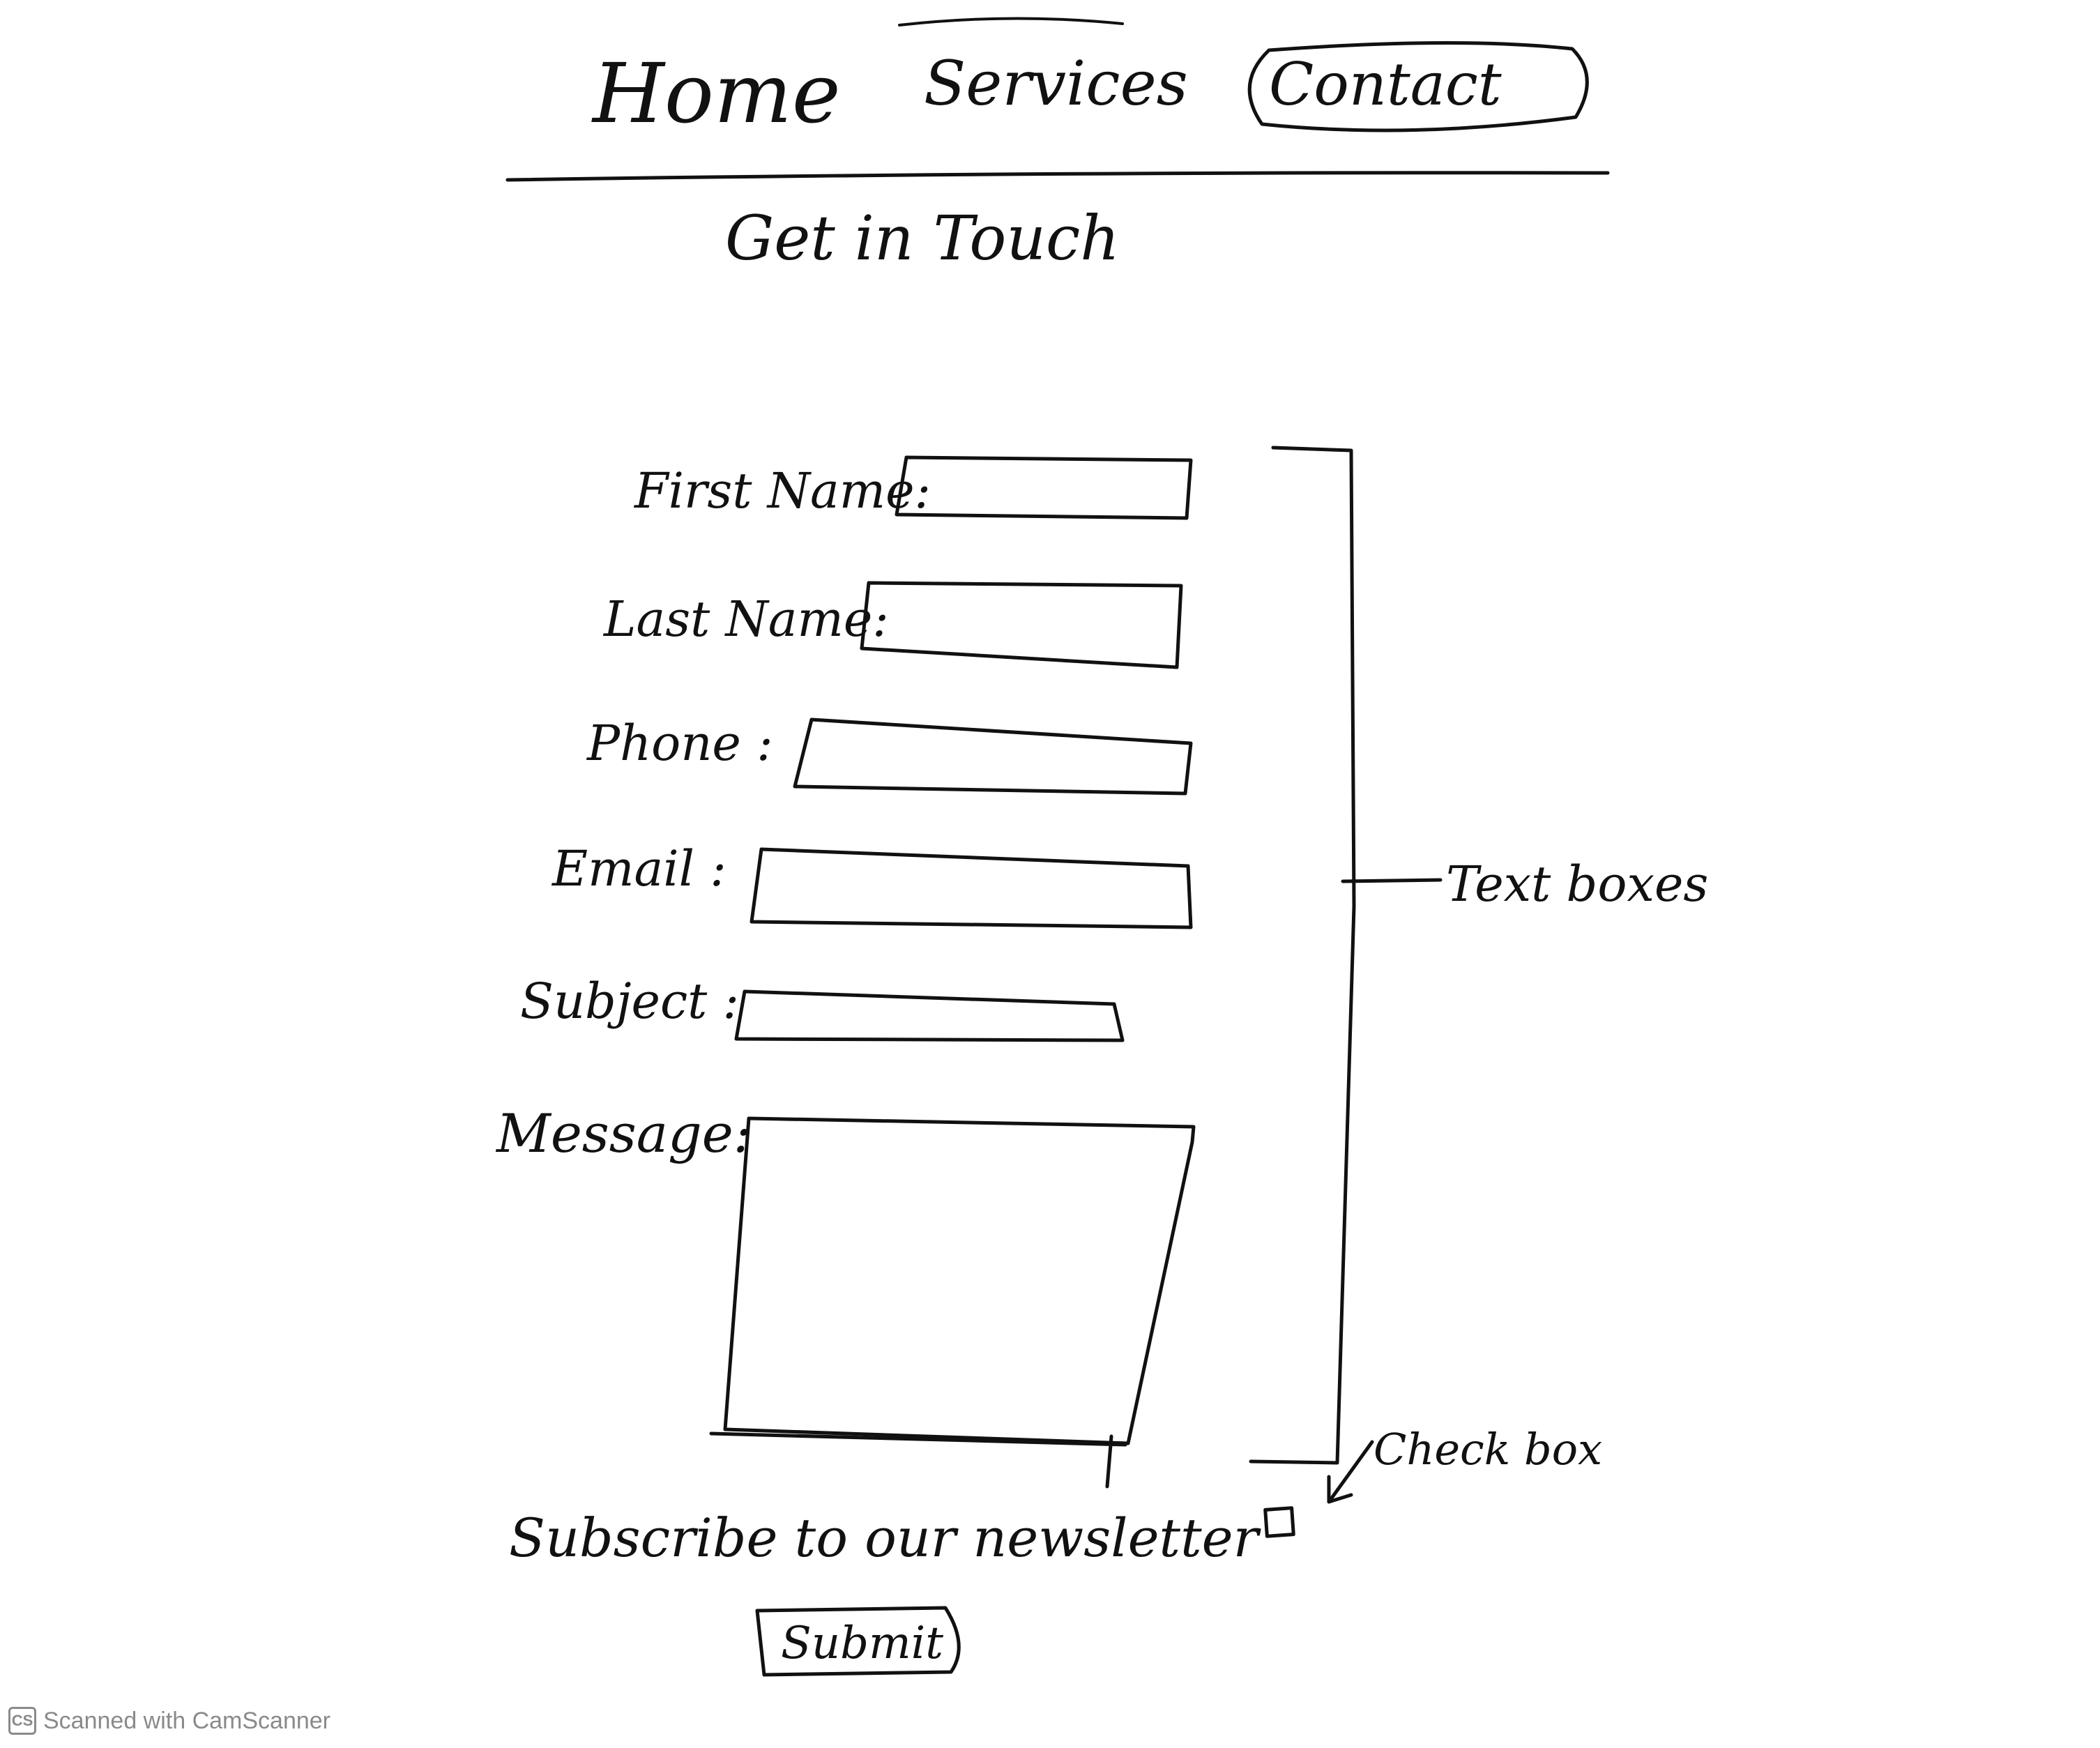  What do you see at coordinates (1056, 83) in the screenshot?
I see `nav-item-services: Services` at bounding box center [1056, 83].